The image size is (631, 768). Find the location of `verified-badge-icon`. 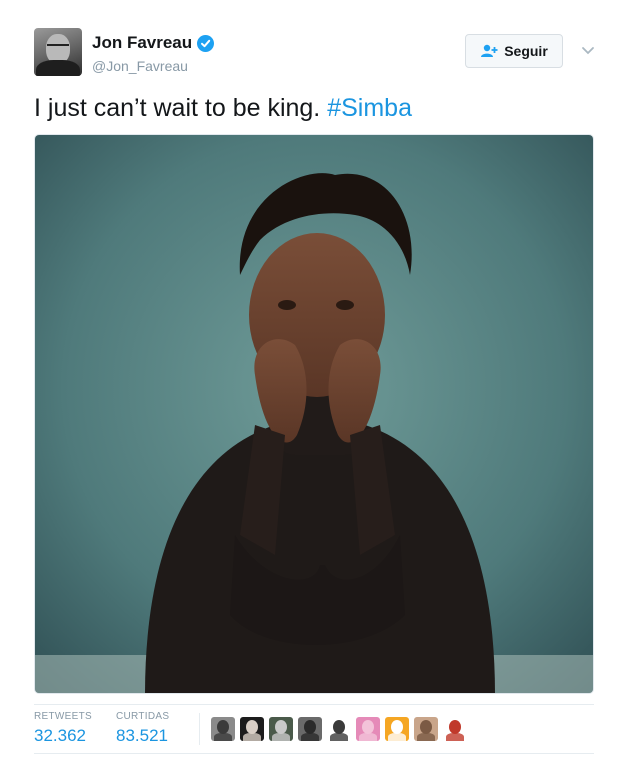

verified-badge-icon is located at coordinates (206, 43).